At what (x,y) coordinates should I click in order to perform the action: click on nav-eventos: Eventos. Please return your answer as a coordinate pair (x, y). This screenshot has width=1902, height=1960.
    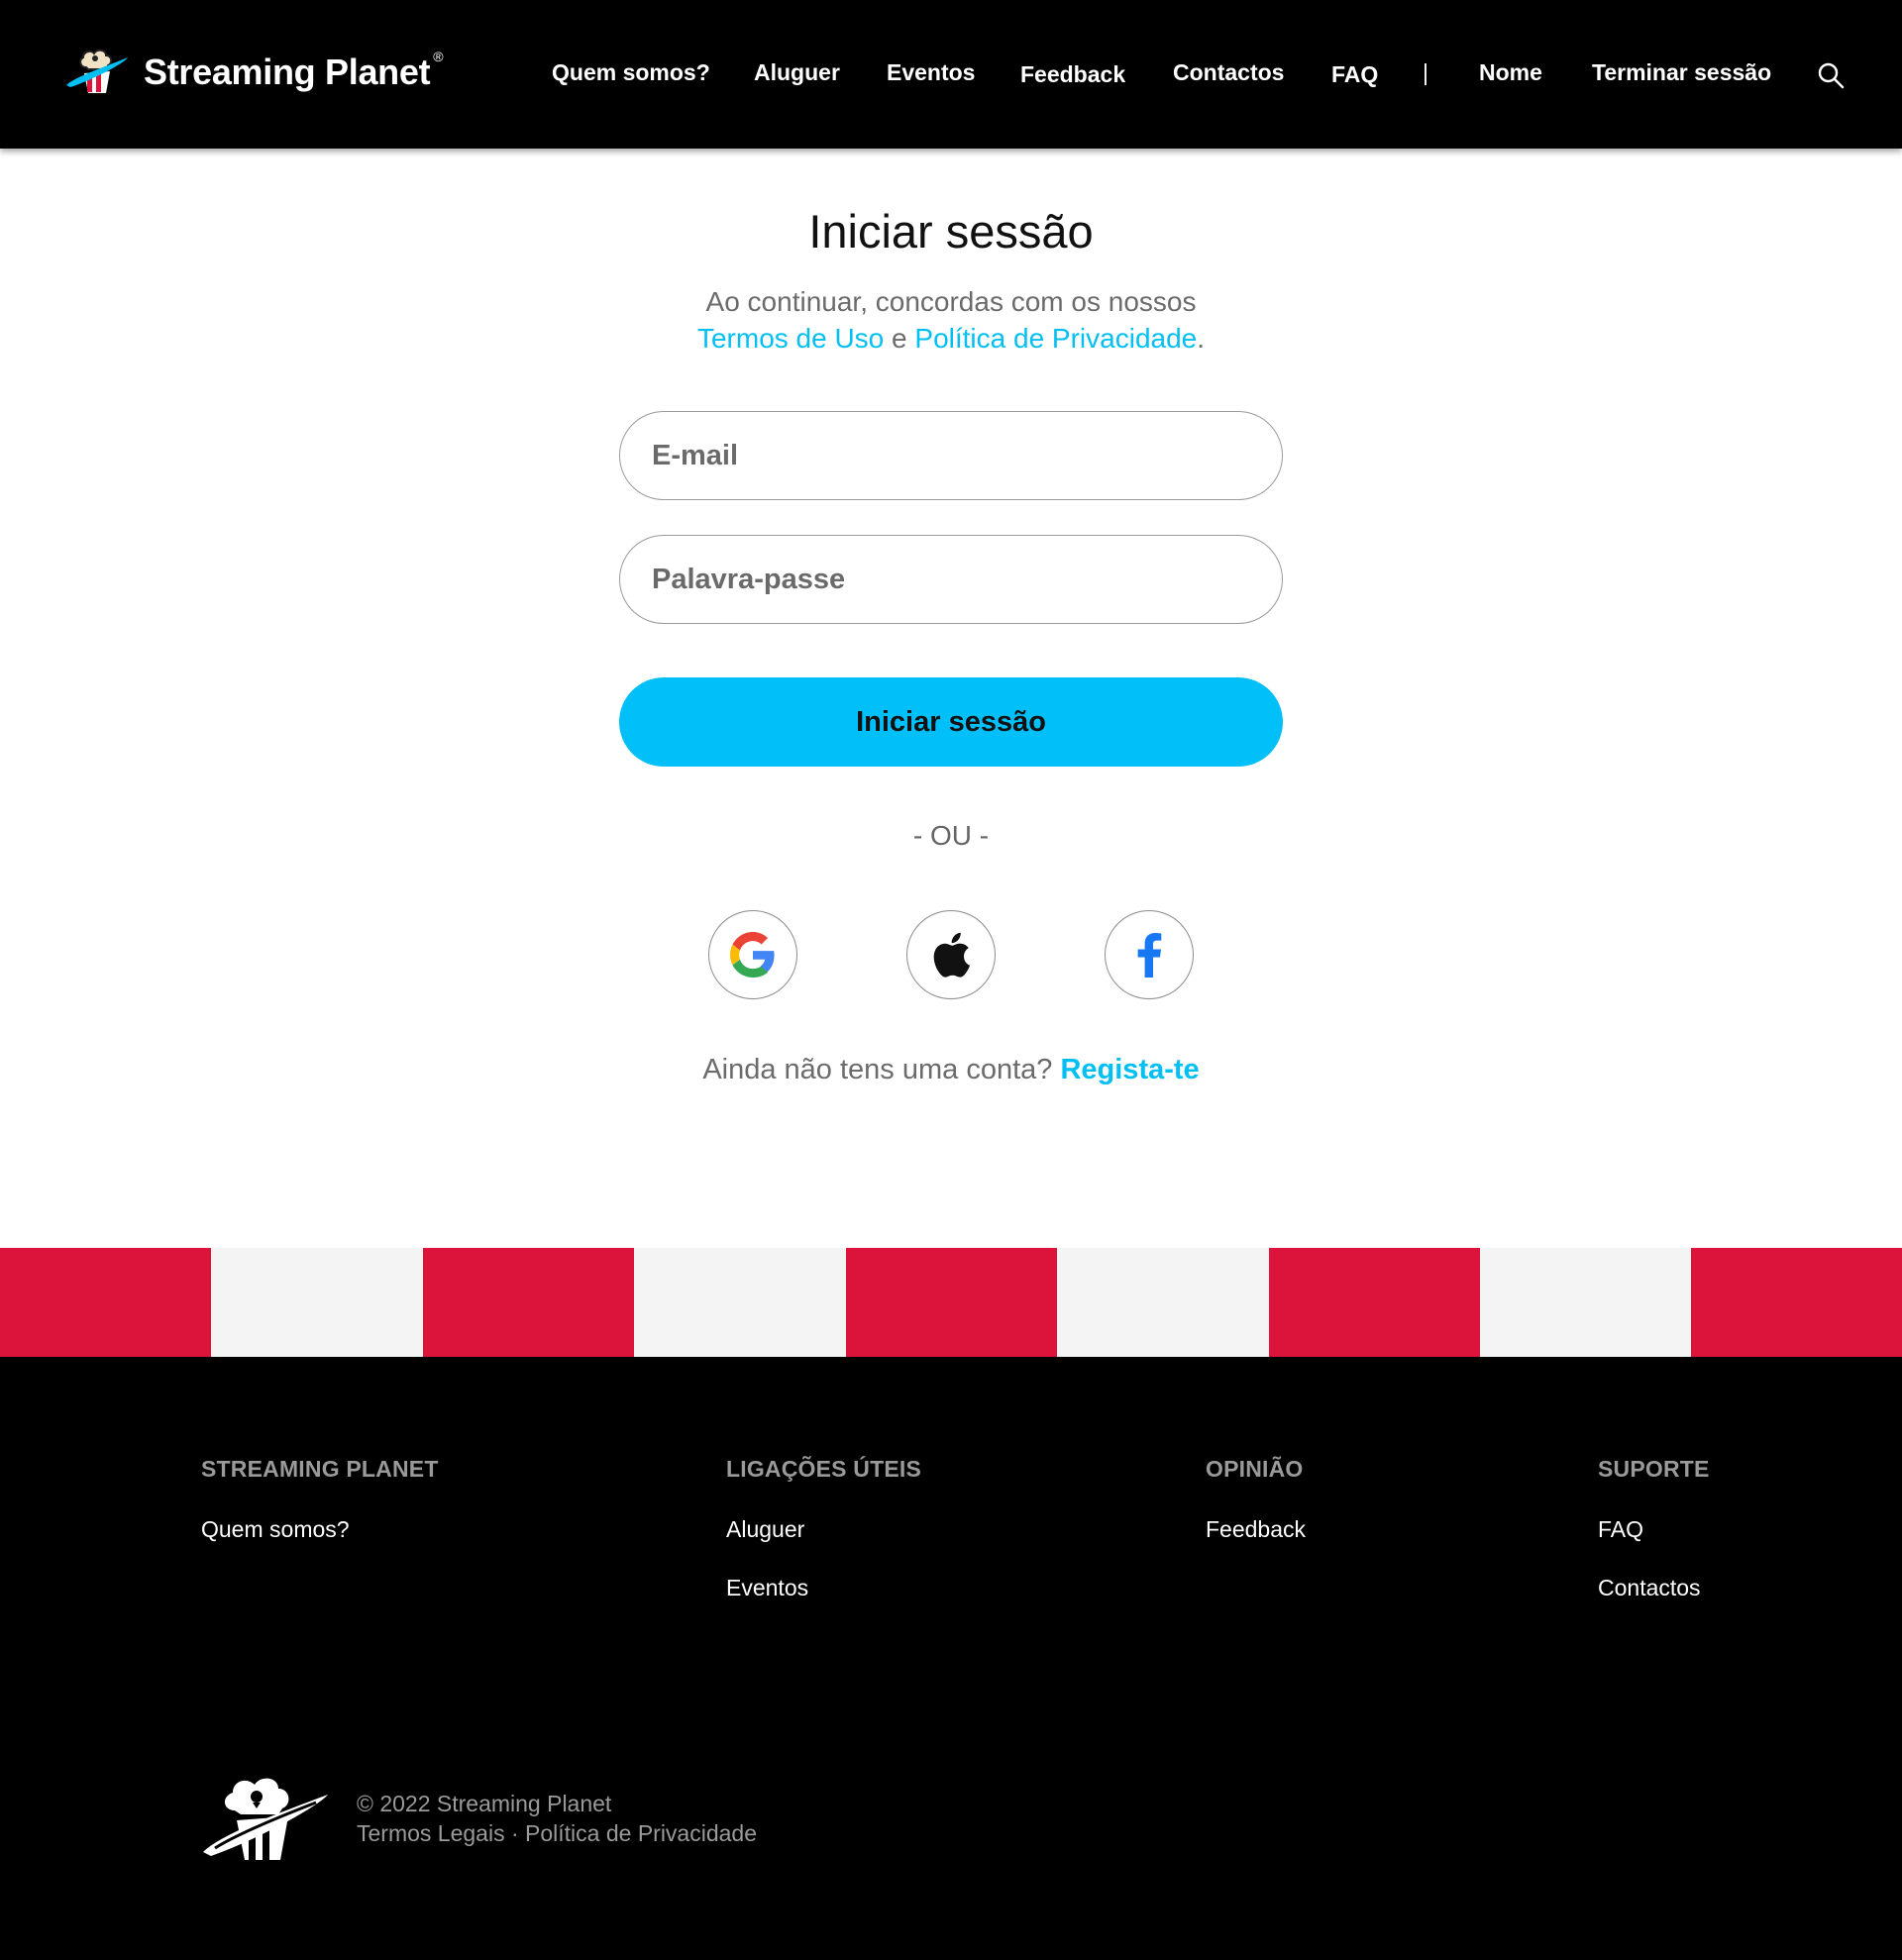
    Looking at the image, I should click on (931, 73).